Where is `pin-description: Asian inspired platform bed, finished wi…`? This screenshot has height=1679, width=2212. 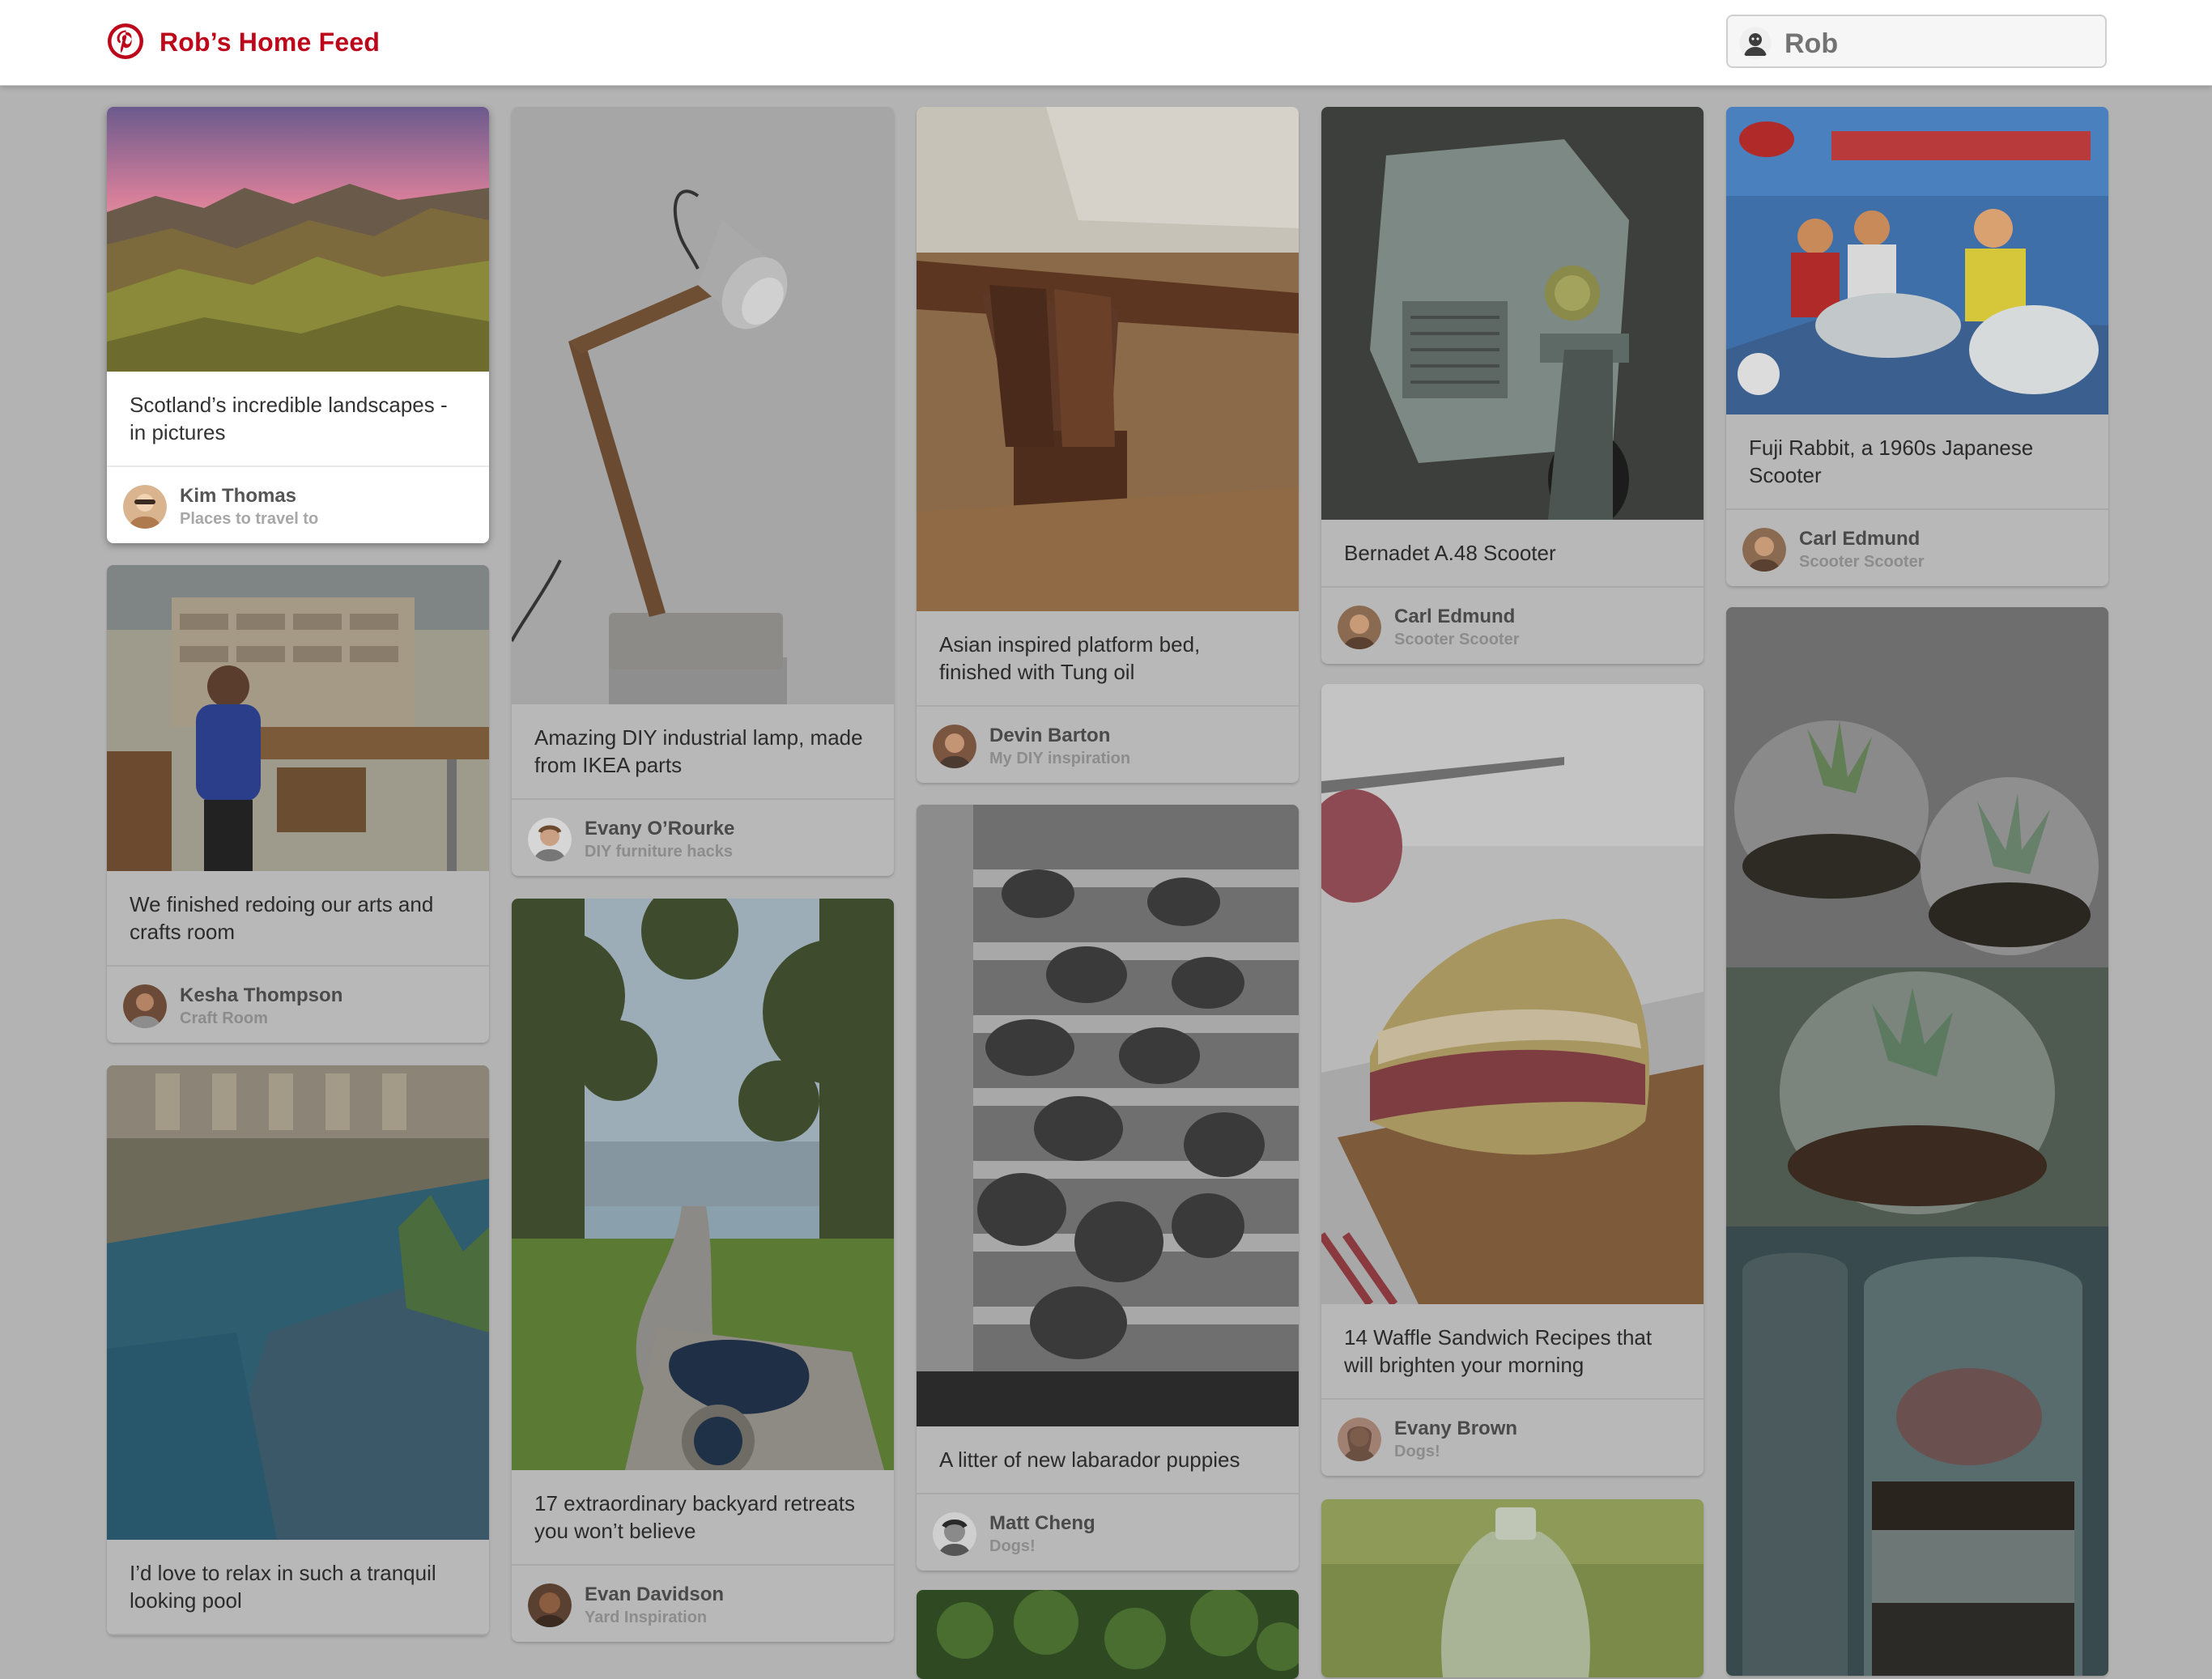 pin-description: Asian inspired platform bed, finished wi… is located at coordinates (1108, 659).